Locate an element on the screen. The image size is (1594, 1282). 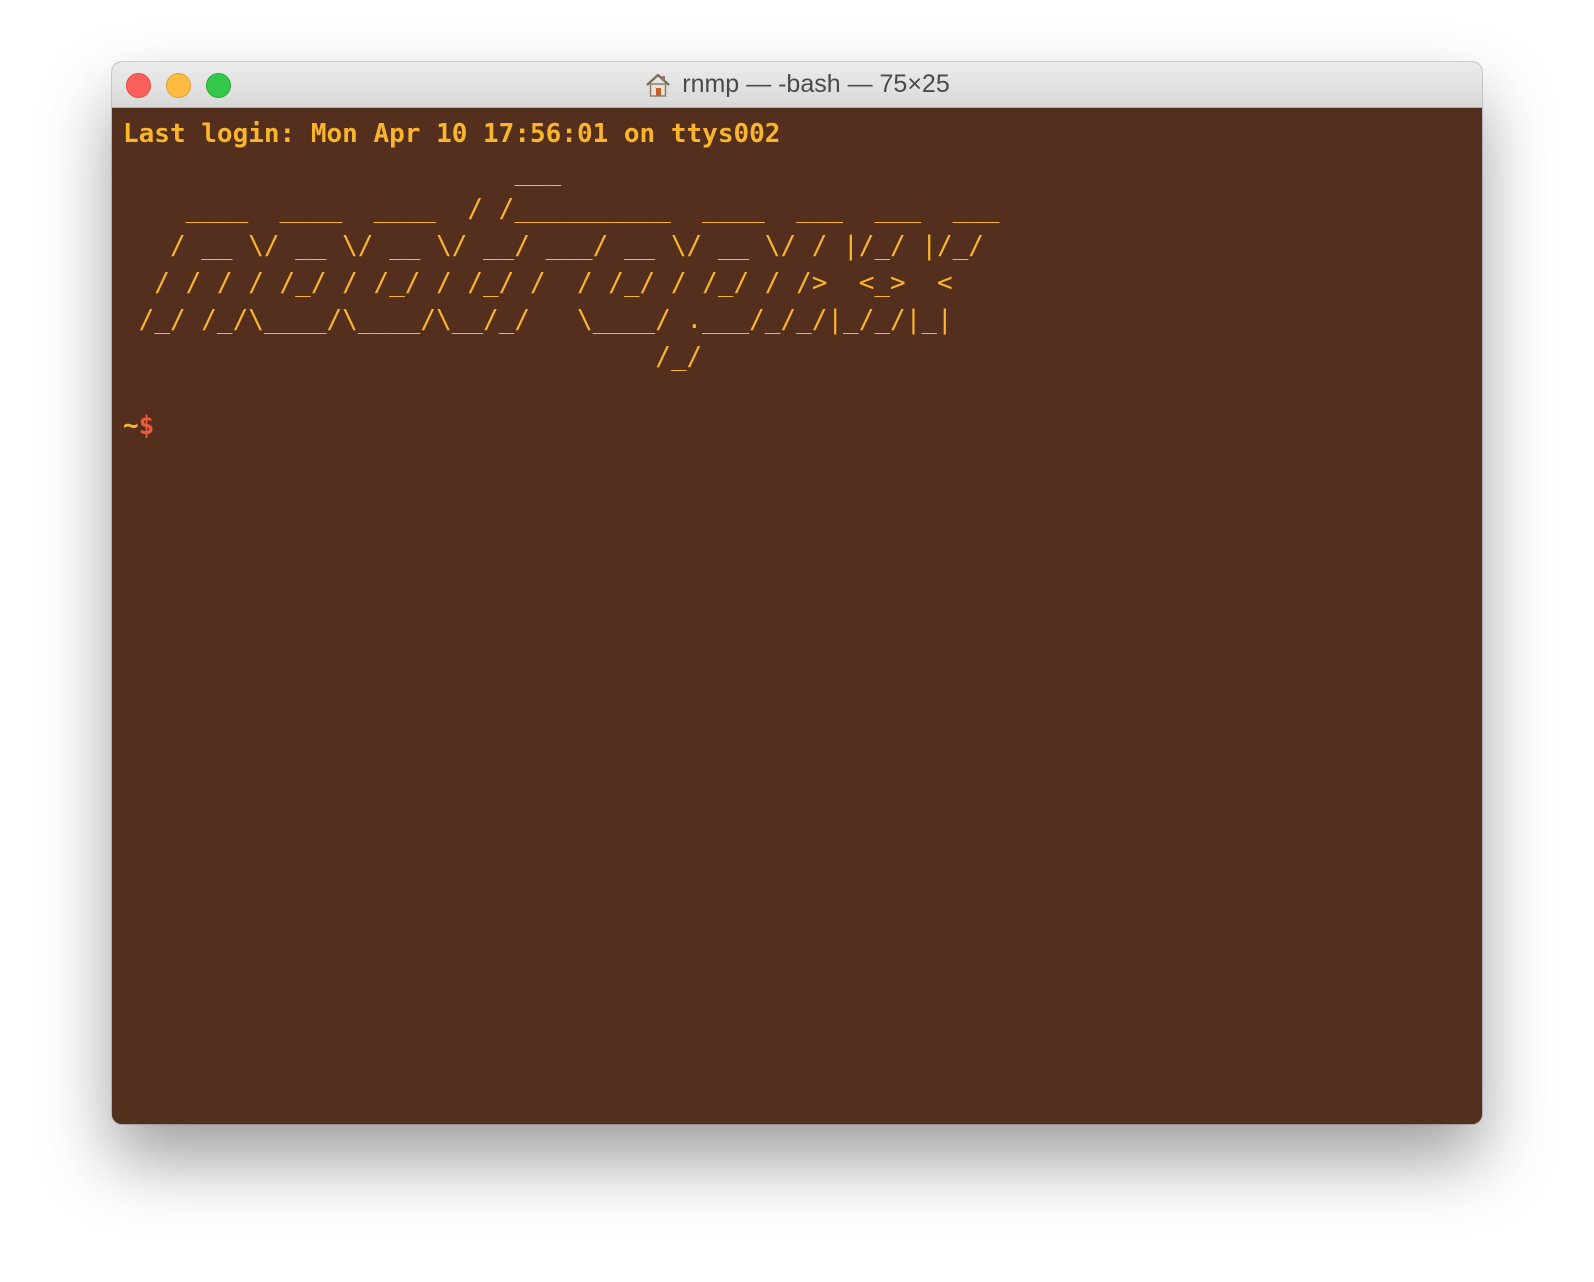
window-title: rnmp — -bash — 75×25 is located at coordinates (816, 84).